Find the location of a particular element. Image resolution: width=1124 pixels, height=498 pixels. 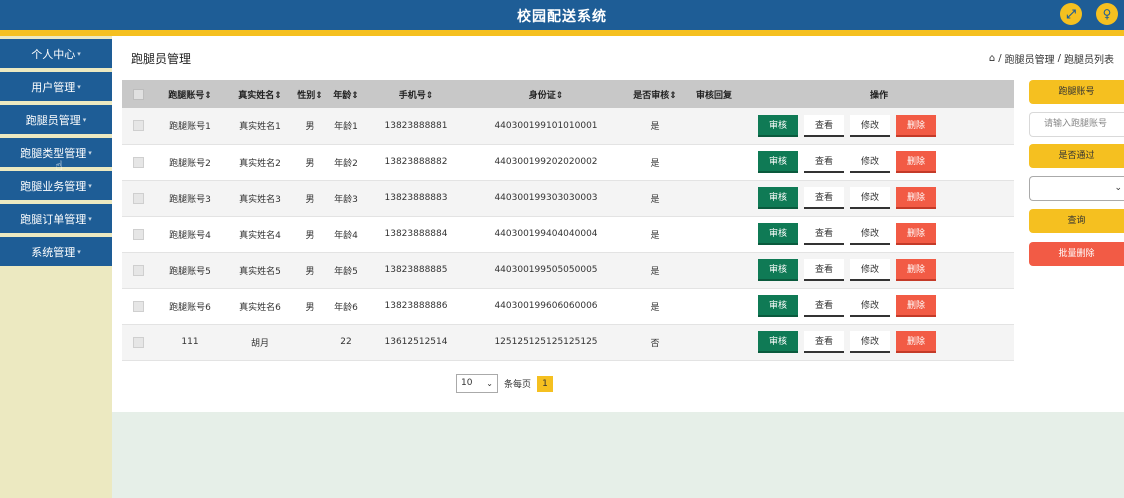

sidebar-item-label: 用户管理 is located at coordinates (53, 87).